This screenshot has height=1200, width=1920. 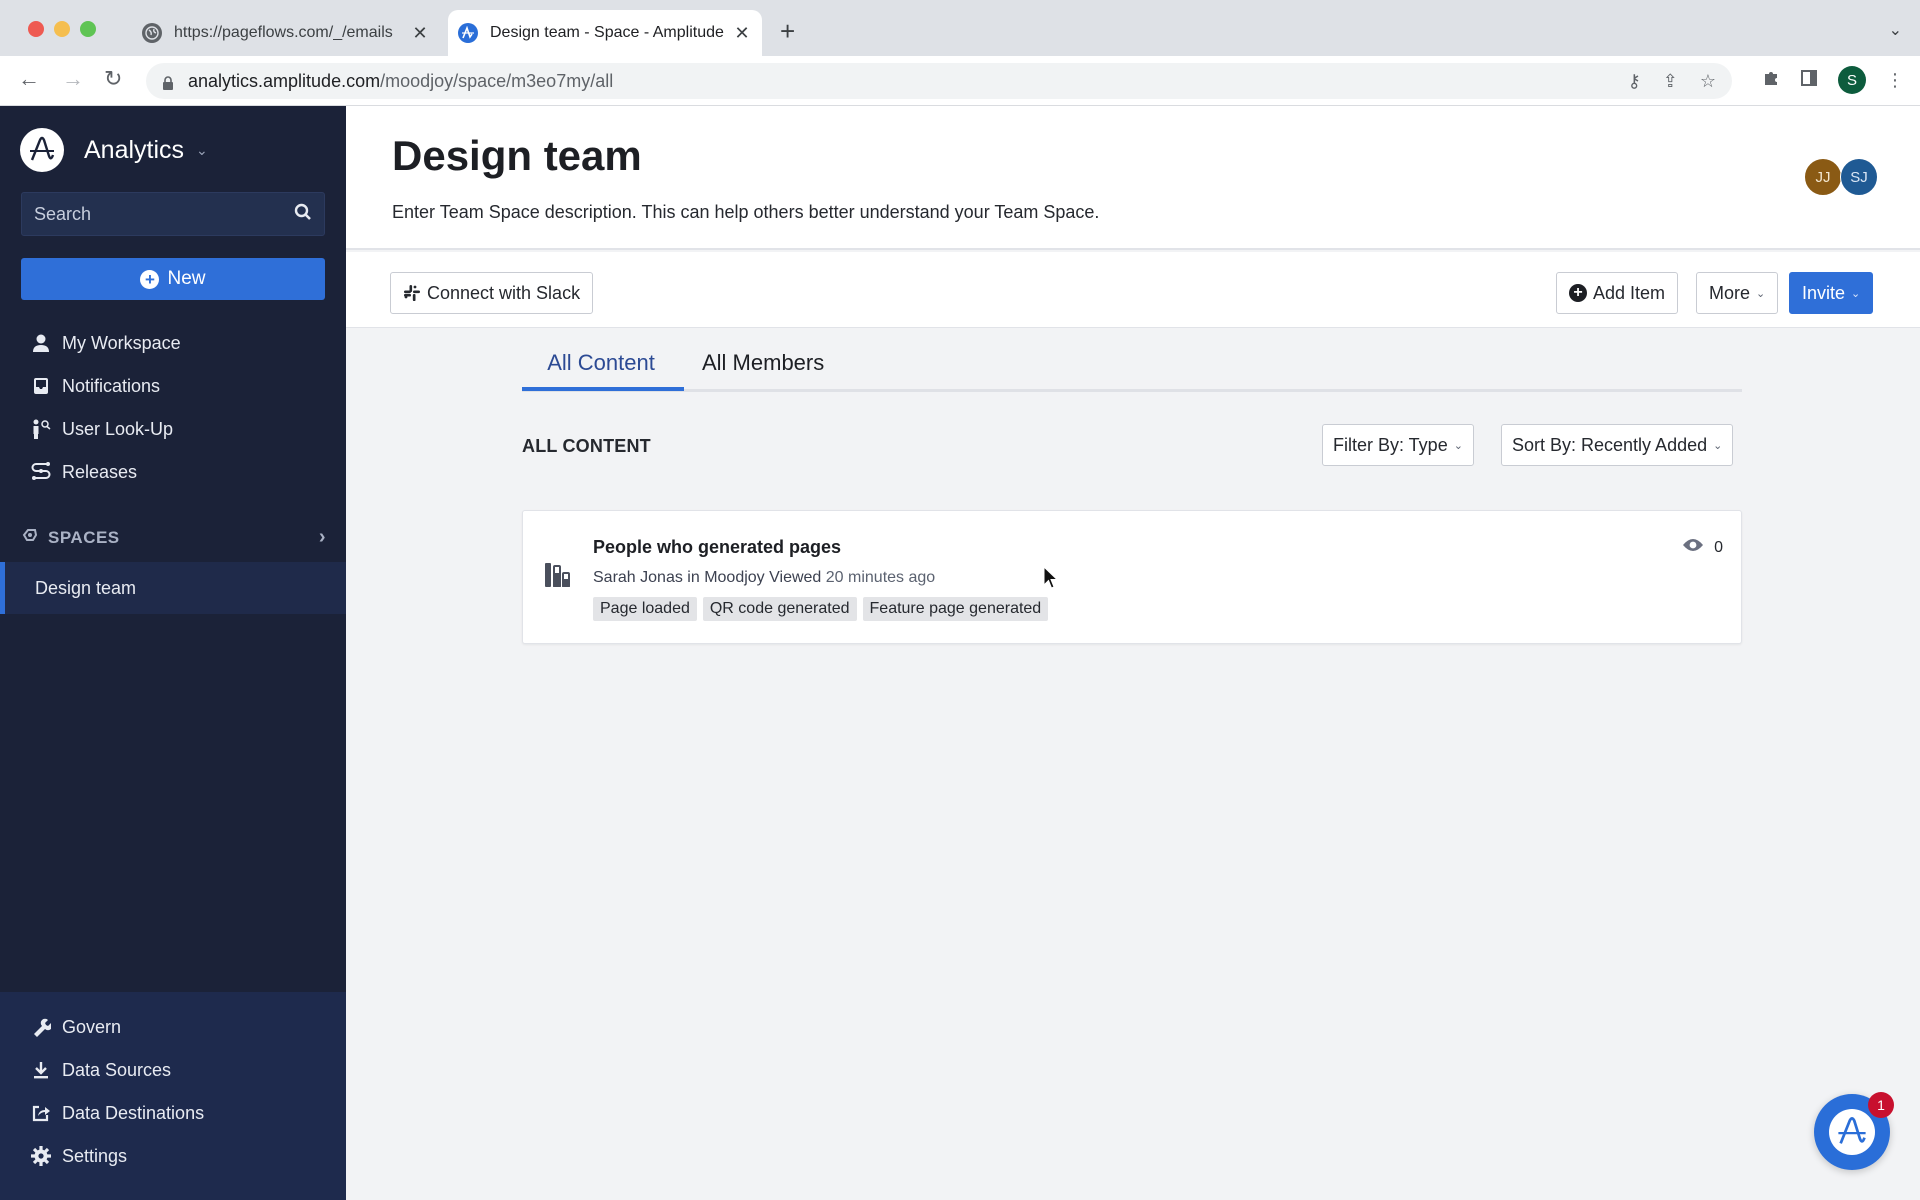 I want to click on window-minimize-button, so click(x=62, y=29).